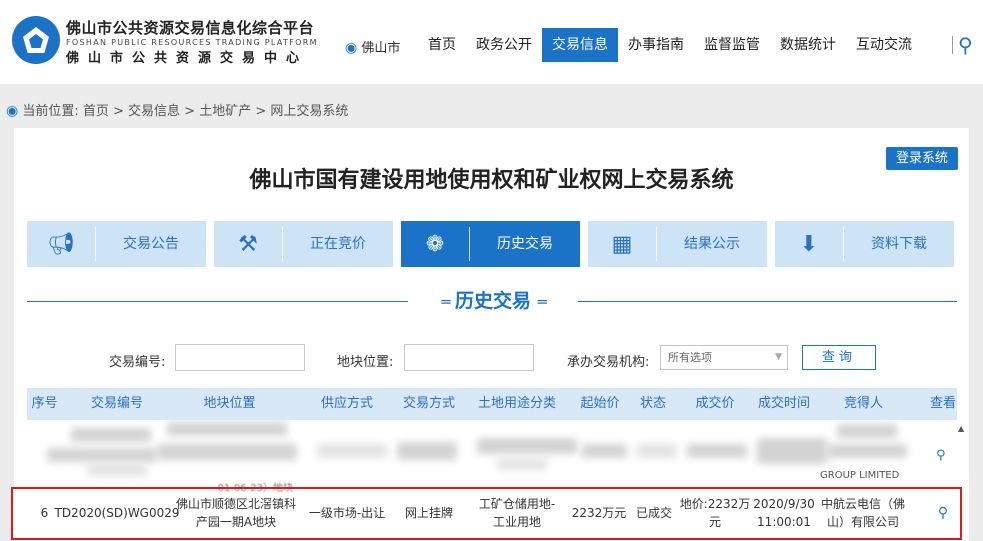 Image resolution: width=983 pixels, height=541 pixels. I want to click on cell-trade-no: TD2020(SD)WG0029, so click(117, 512).